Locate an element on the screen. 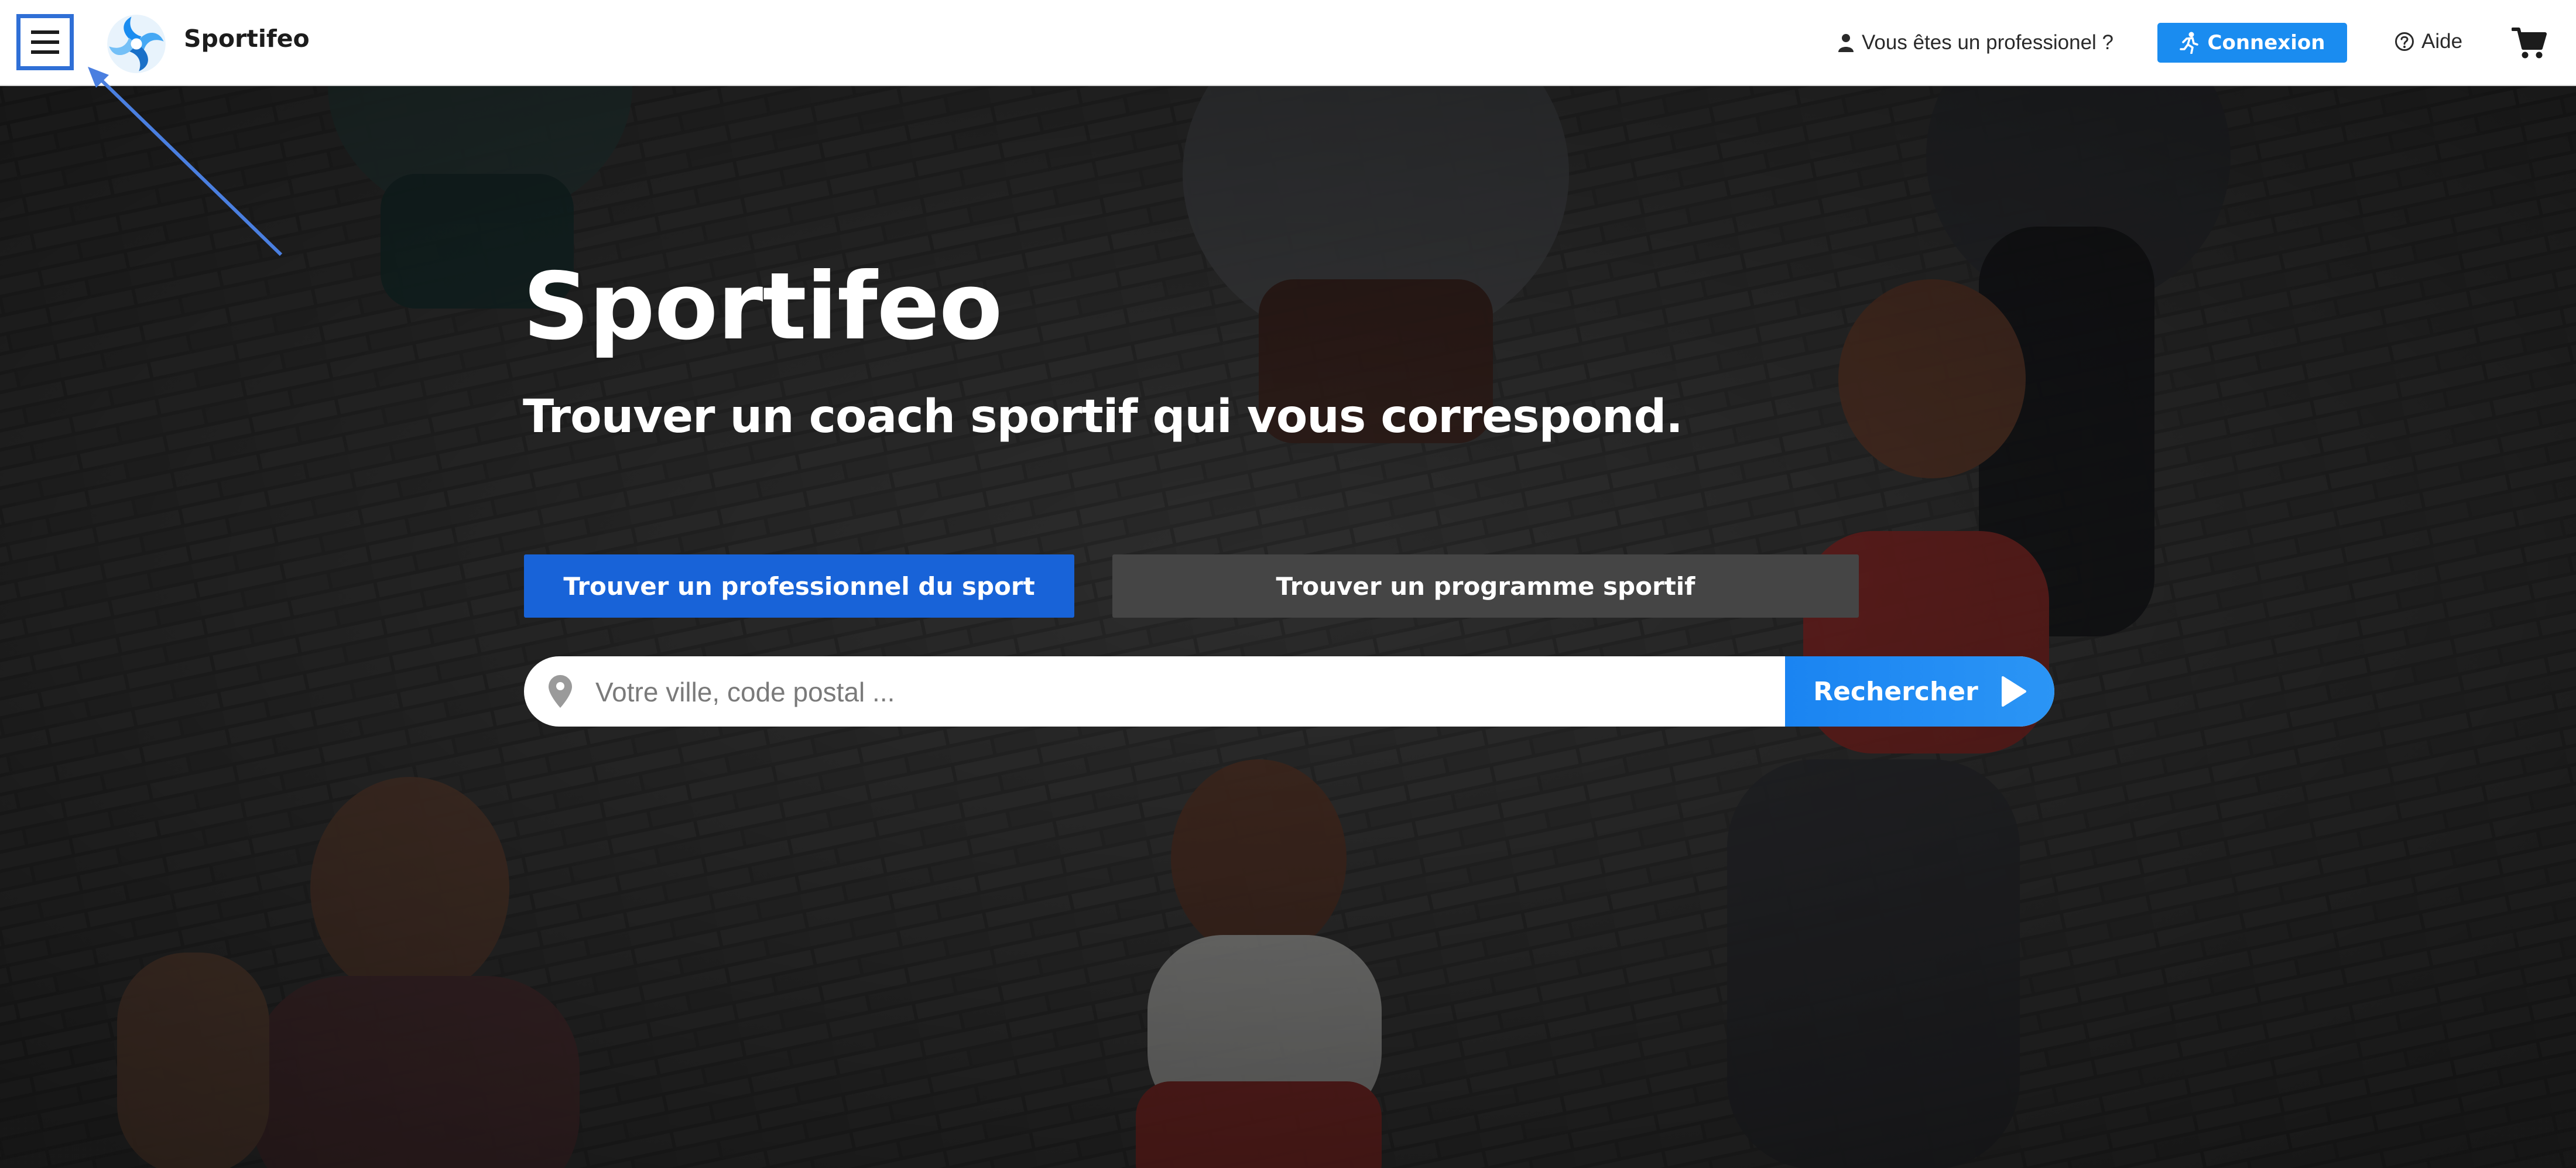 Image resolution: width=2576 pixels, height=1168 pixels. question-circle-icon is located at coordinates (2404, 41).